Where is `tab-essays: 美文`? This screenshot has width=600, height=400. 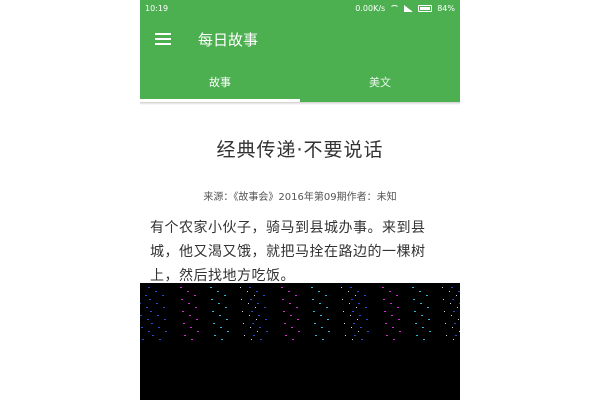 tab-essays: 美文 is located at coordinates (380, 82).